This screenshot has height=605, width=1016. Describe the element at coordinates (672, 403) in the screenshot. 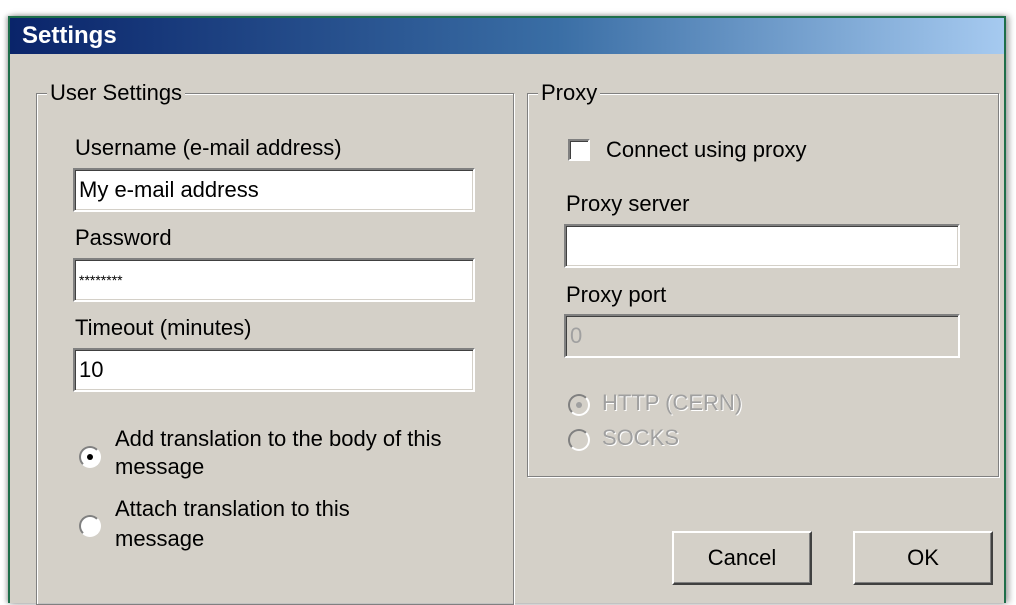

I see `http-cern-label: HTTP (CERN)` at that location.